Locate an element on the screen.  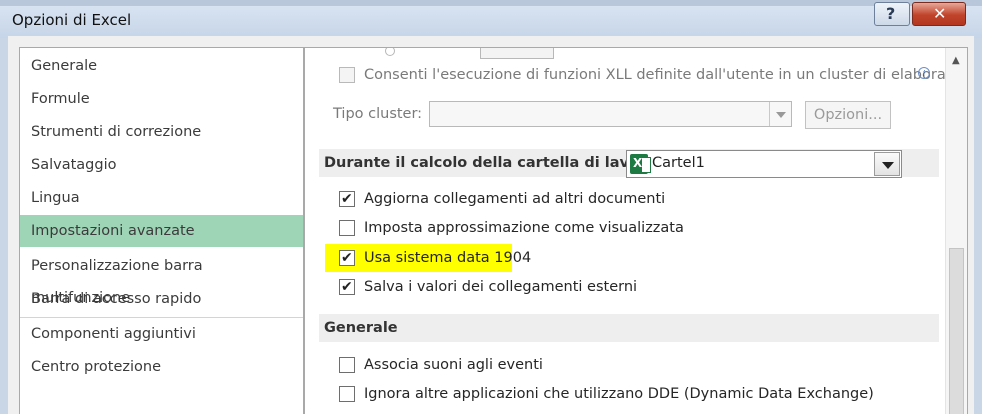
cluster-type-select is located at coordinates (610, 114).